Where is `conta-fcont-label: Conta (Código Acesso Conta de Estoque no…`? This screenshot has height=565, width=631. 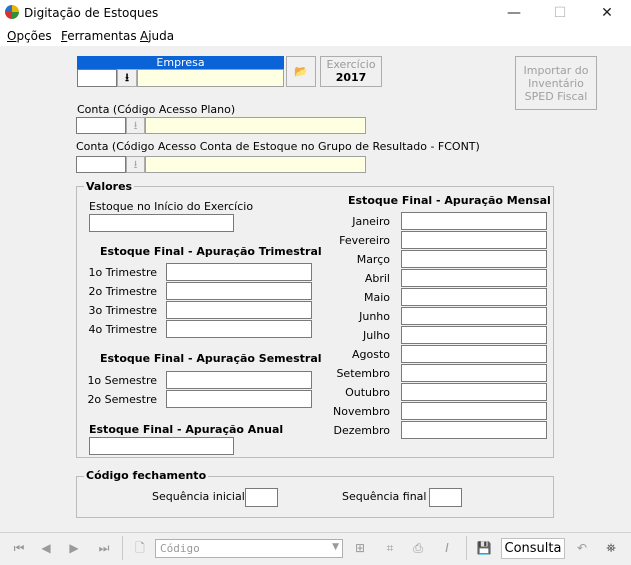 conta-fcont-label: Conta (Código Acesso Conta de Estoque no… is located at coordinates (278, 146).